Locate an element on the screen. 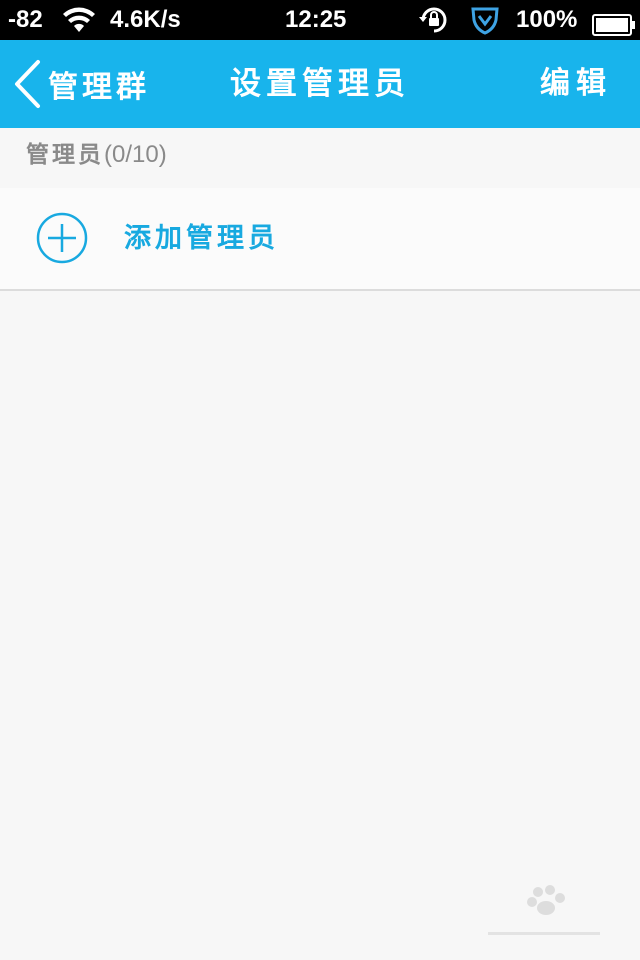 The height and width of the screenshot is (960, 640). admin-count: (0/10) is located at coordinates (135, 154).